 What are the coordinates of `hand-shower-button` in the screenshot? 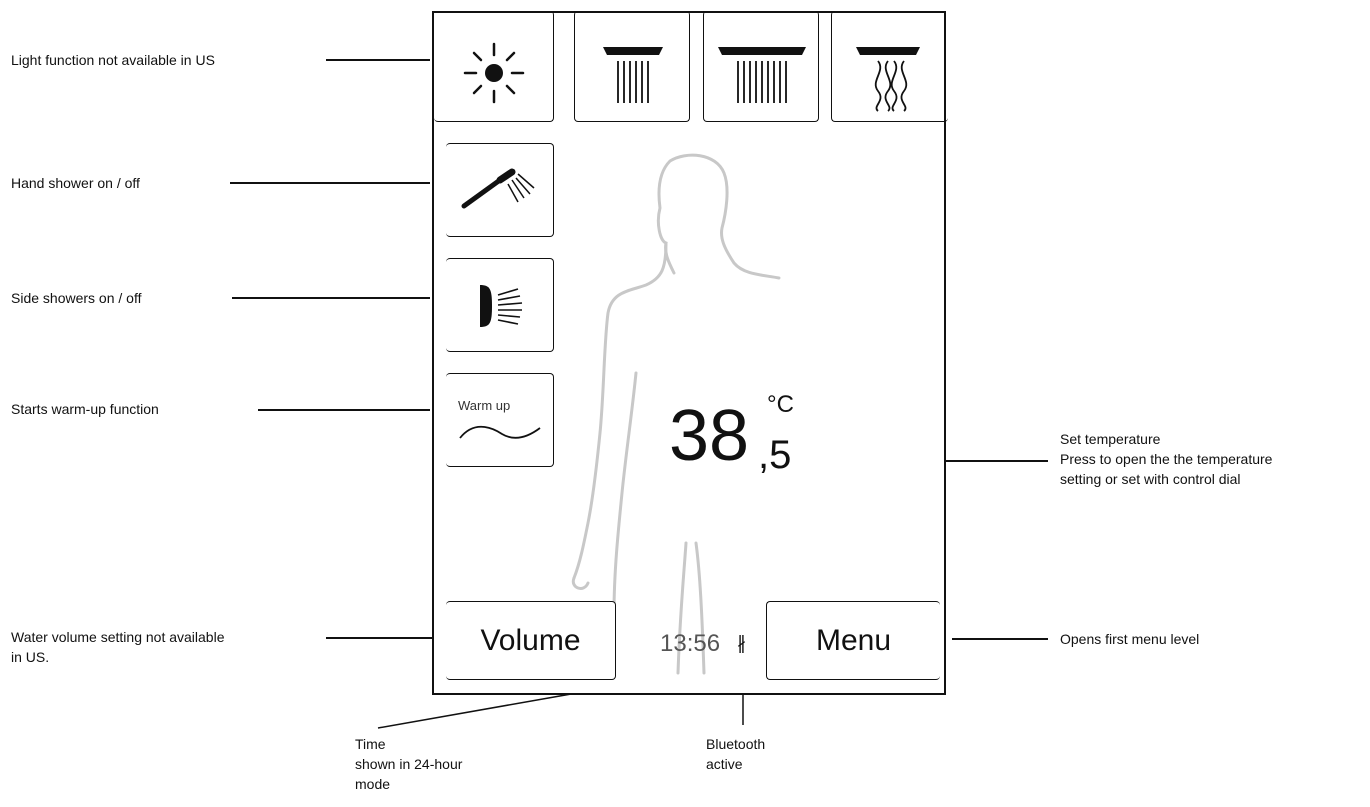 It's located at (500, 190).